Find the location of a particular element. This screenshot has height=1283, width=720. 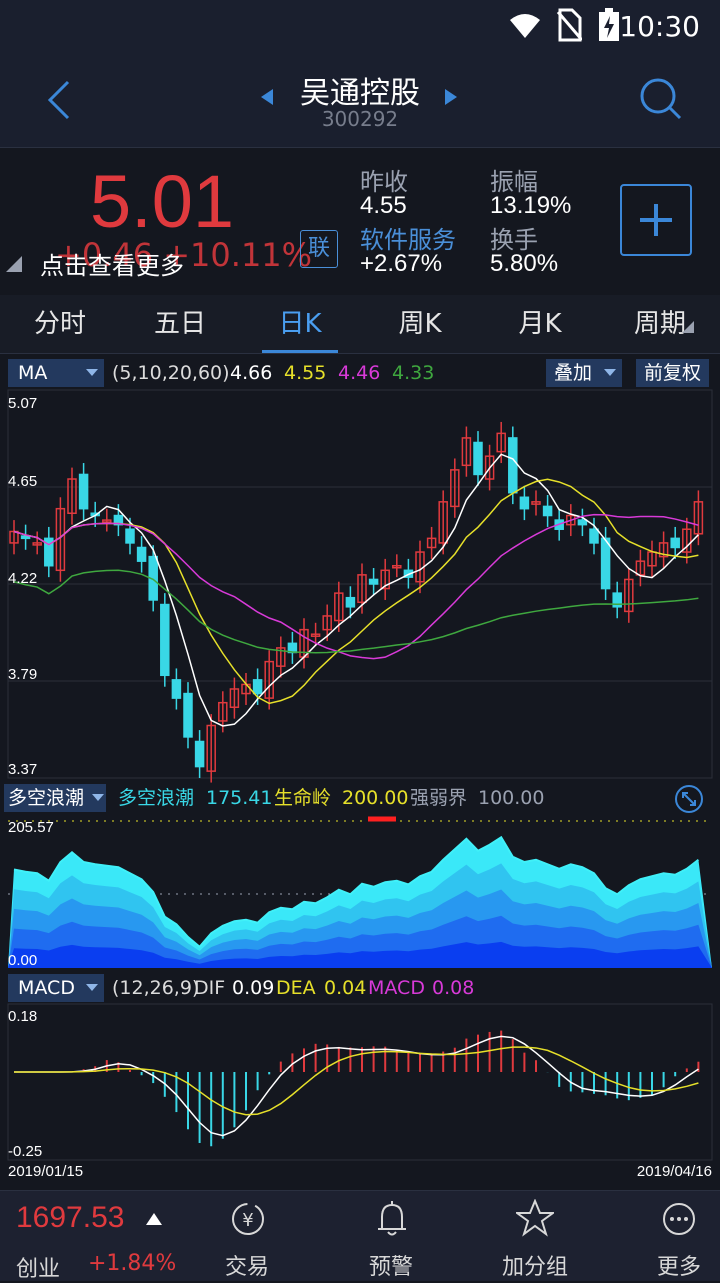

ma20-value: 4.46 is located at coordinates (359, 373).